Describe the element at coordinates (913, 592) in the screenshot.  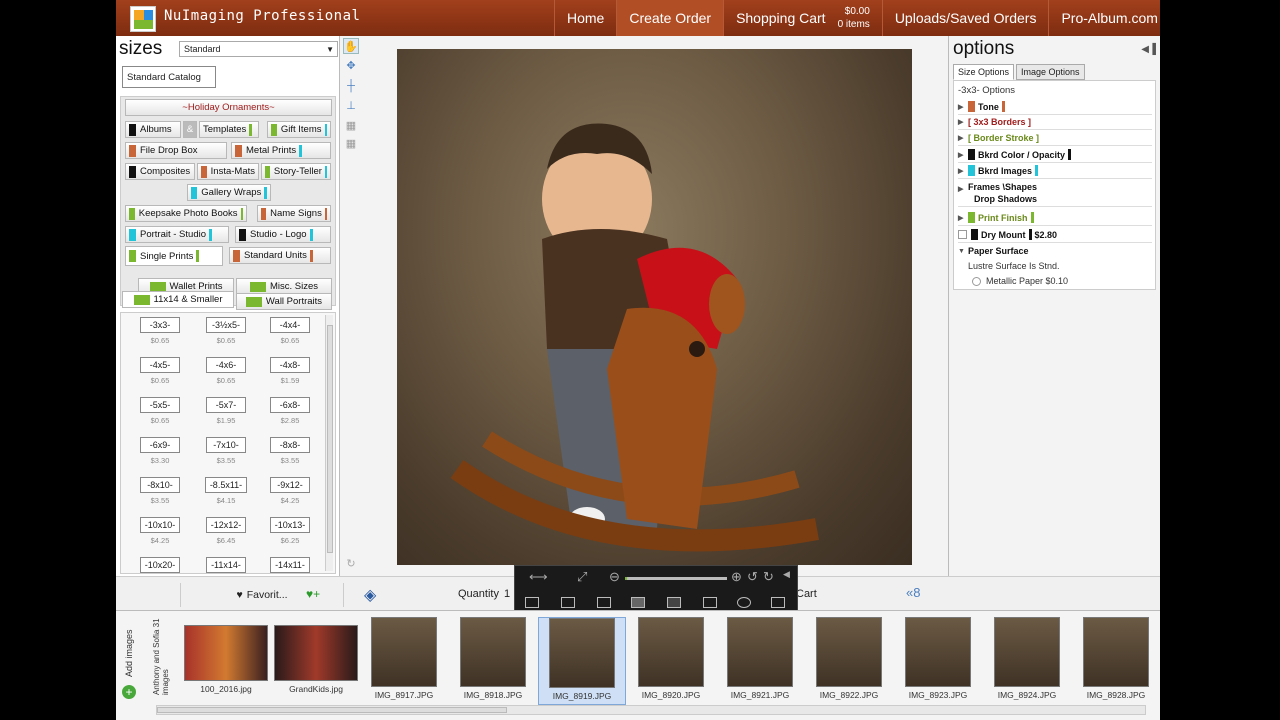
I see `shrink-icon: «8` at that location.